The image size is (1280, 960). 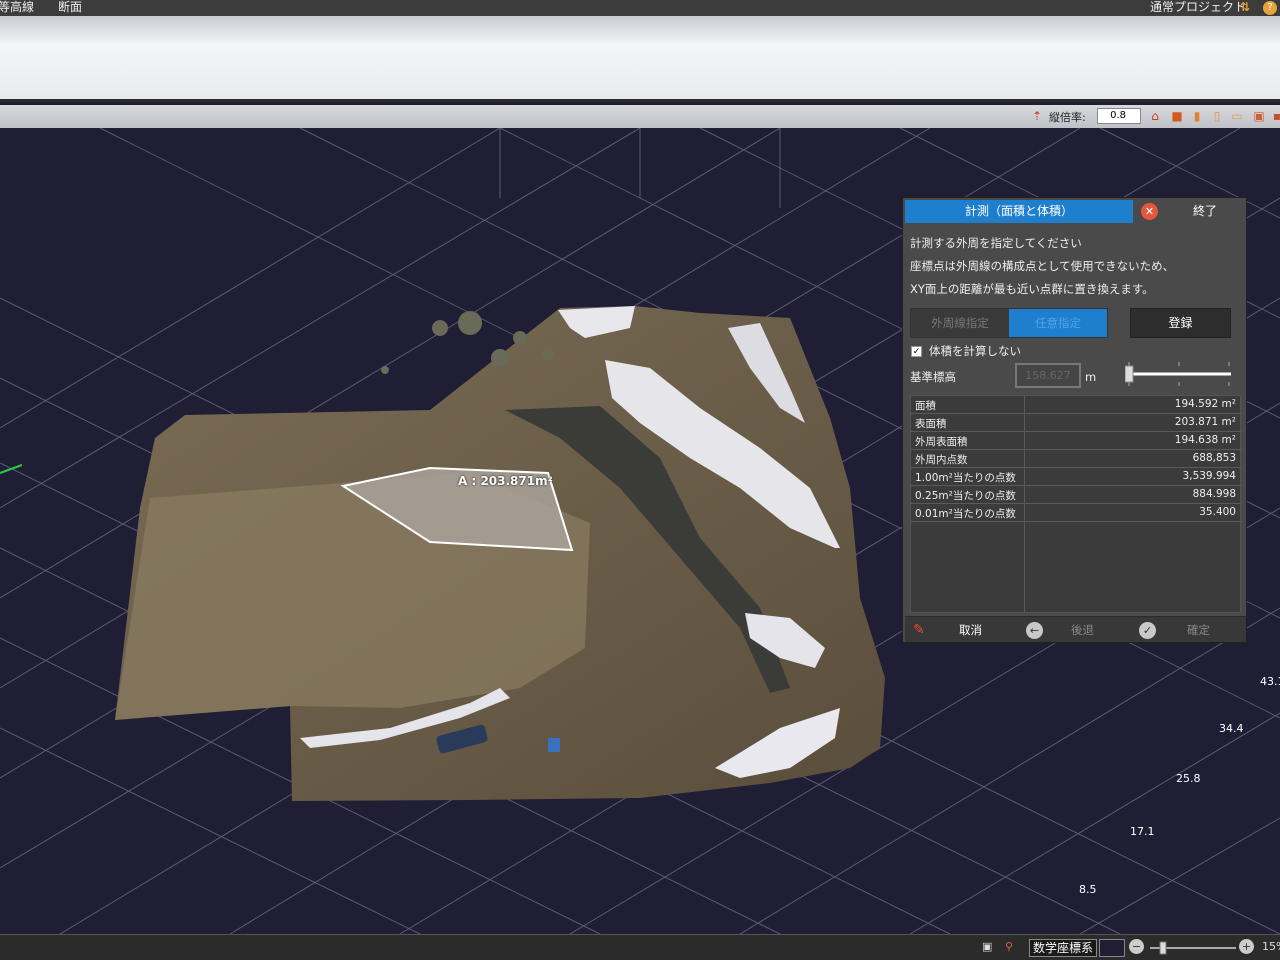 I want to click on no-volume-checkbox: ✓, so click(x=916, y=351).